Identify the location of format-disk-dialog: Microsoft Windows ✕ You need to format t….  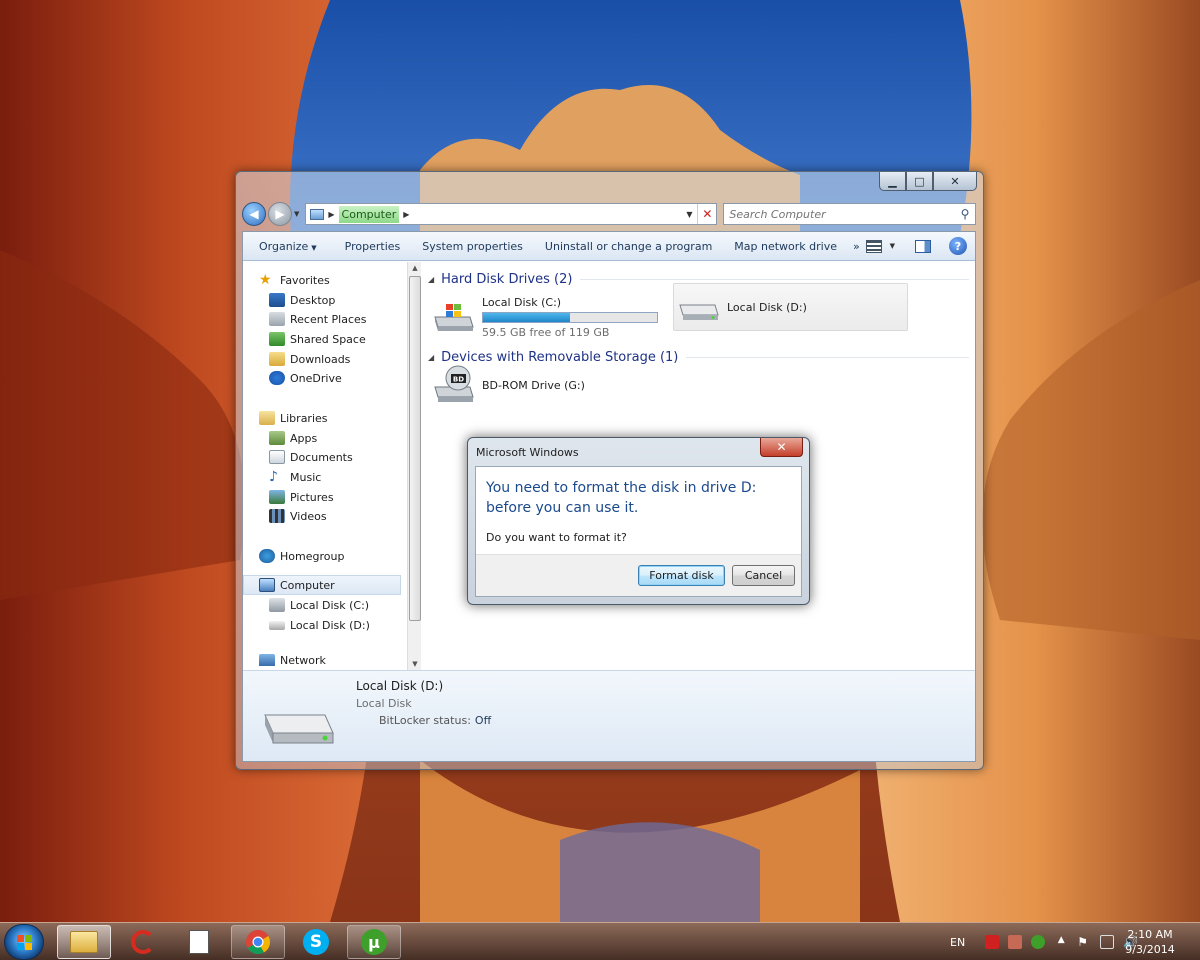
(638, 521).